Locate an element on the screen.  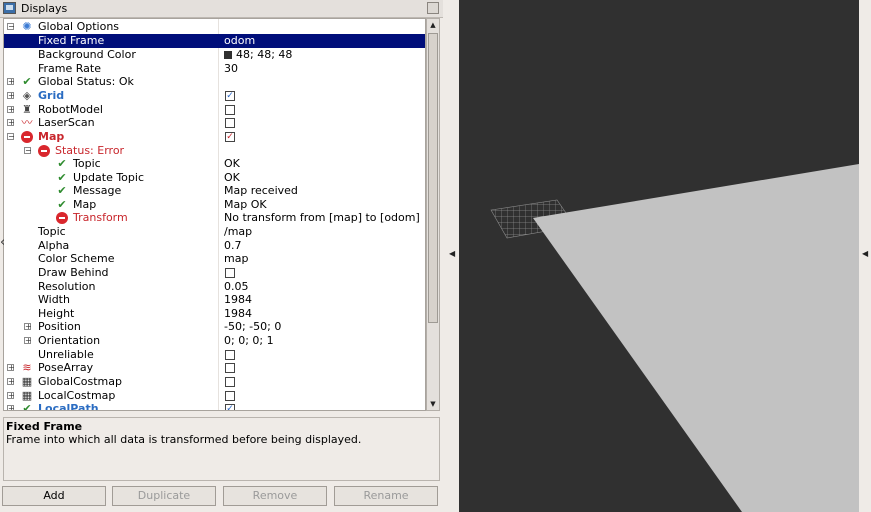
tree-scrollbar: ▲ ▼ is located at coordinates (433, 214).